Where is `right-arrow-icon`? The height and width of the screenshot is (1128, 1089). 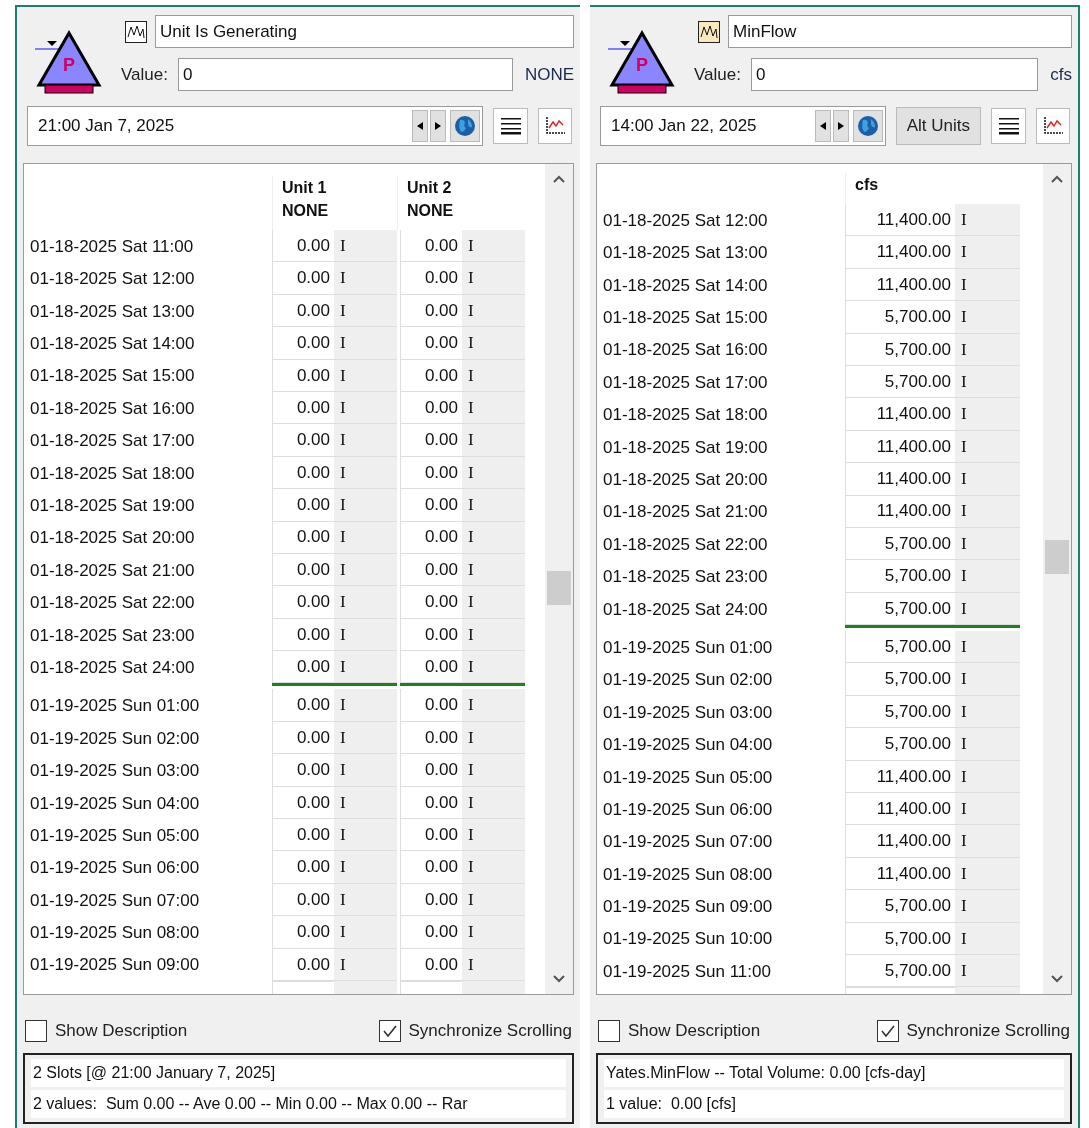
right-arrow-icon is located at coordinates (840, 126).